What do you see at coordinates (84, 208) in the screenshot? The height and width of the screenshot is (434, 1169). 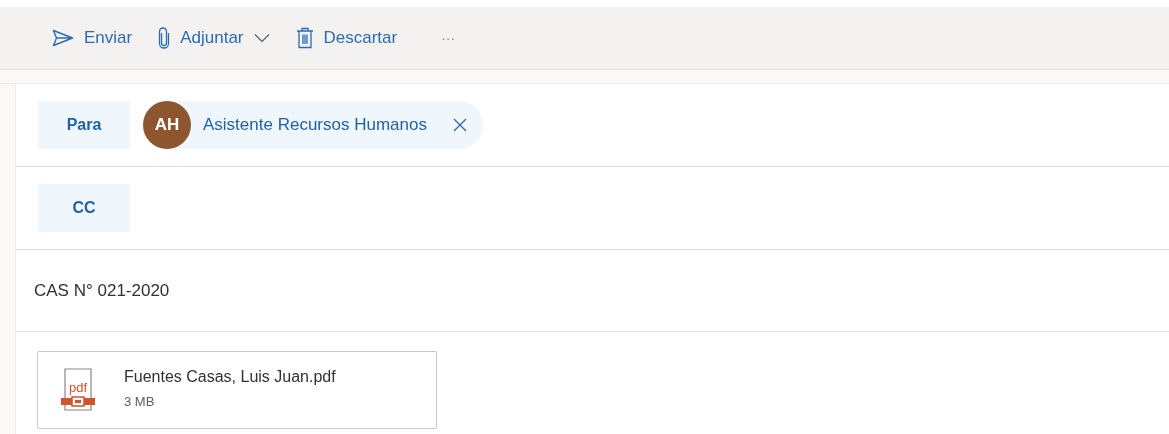 I see `cc-button: CC` at bounding box center [84, 208].